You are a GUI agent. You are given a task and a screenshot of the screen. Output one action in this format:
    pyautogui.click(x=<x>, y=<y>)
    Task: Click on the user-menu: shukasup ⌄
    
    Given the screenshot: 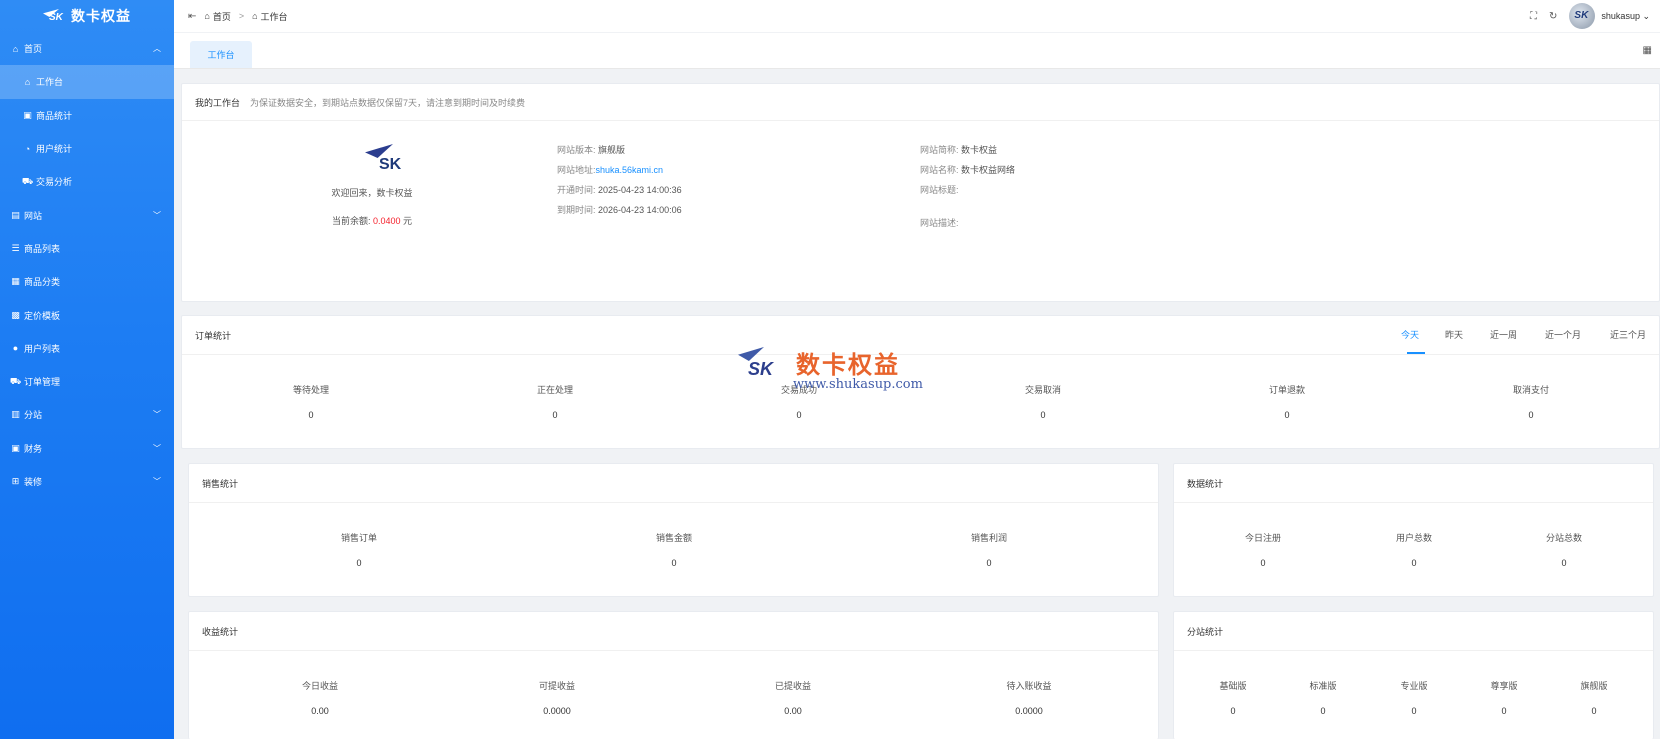 What is the action you would take?
    pyautogui.click(x=1625, y=16)
    